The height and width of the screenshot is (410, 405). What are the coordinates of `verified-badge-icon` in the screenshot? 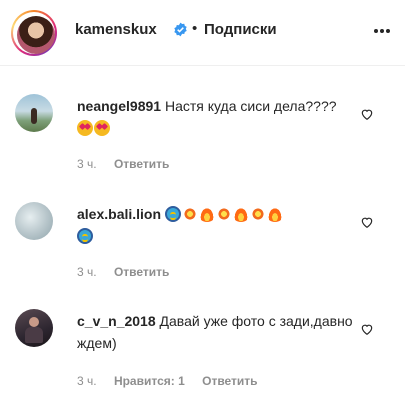 It's located at (180, 29).